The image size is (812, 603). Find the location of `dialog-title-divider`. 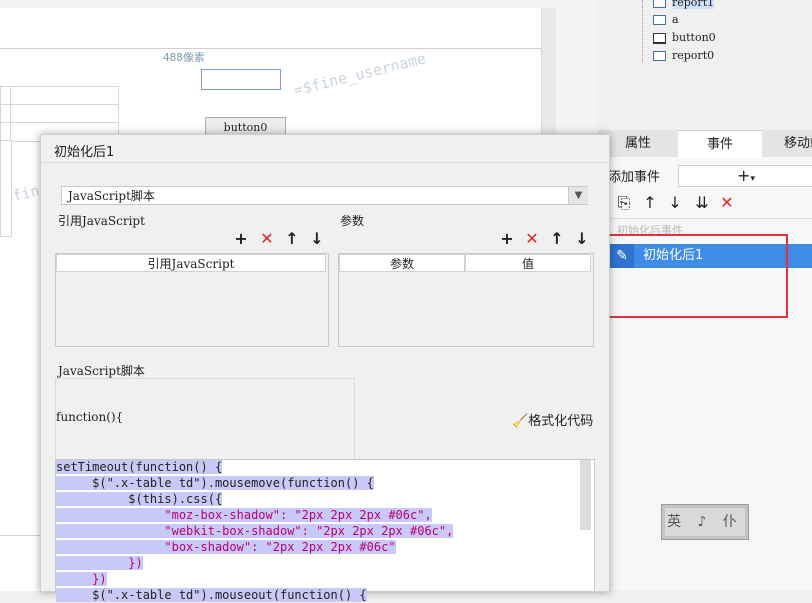

dialog-title-divider is located at coordinates (324, 162).